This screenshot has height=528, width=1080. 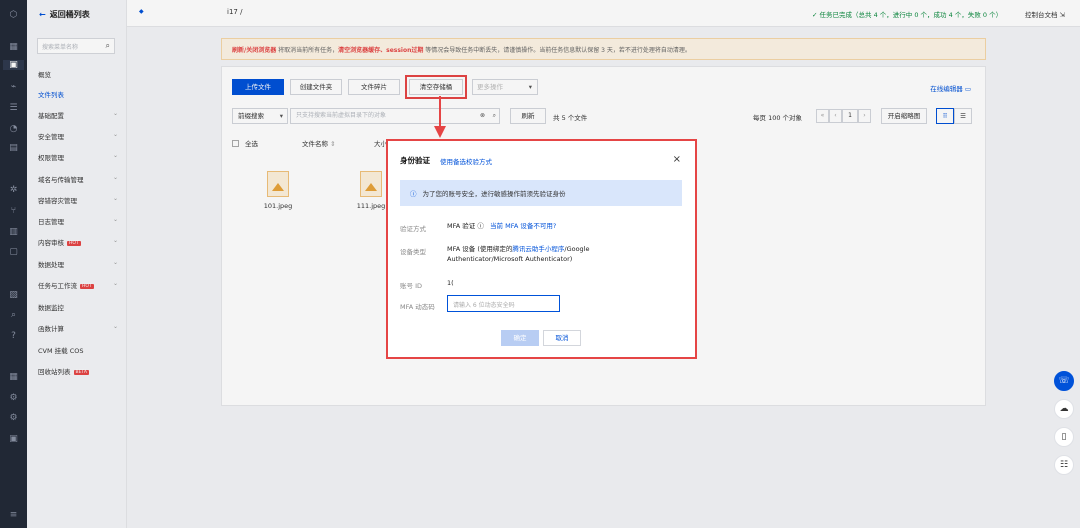 I want to click on code-label: MFA 动态码, so click(x=417, y=307).